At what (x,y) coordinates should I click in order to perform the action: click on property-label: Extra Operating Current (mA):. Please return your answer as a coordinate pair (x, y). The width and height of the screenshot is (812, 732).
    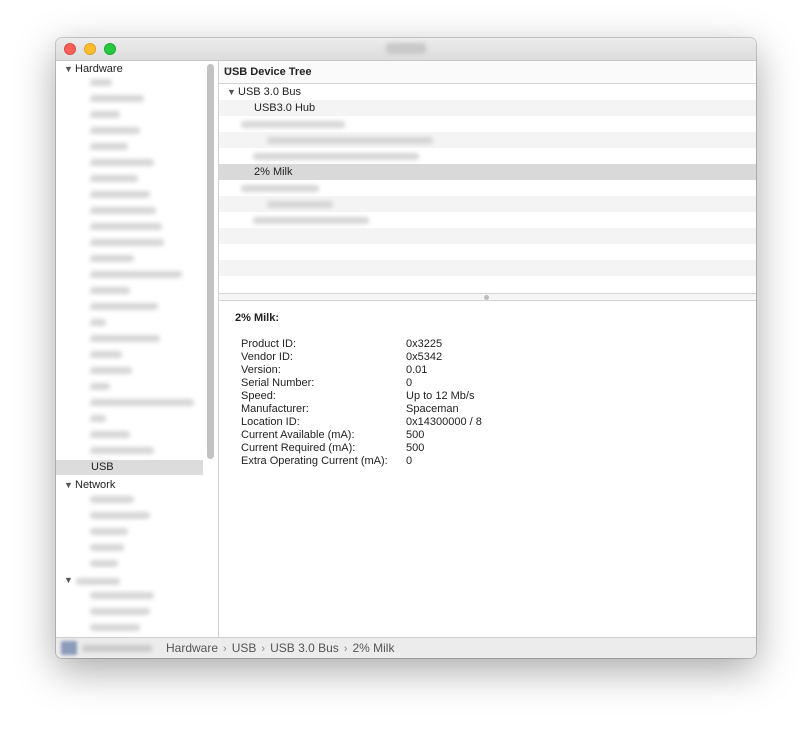
    Looking at the image, I should click on (314, 461).